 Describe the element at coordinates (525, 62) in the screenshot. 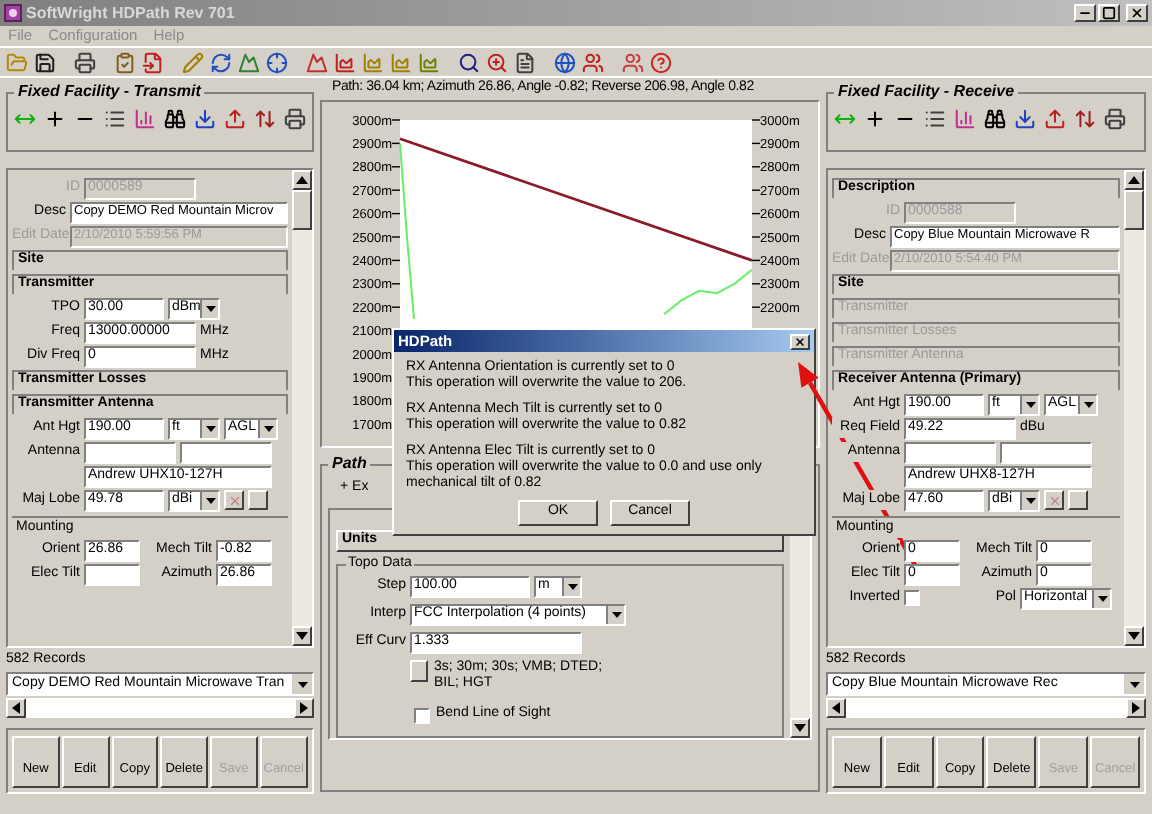

I see `document-icon` at that location.